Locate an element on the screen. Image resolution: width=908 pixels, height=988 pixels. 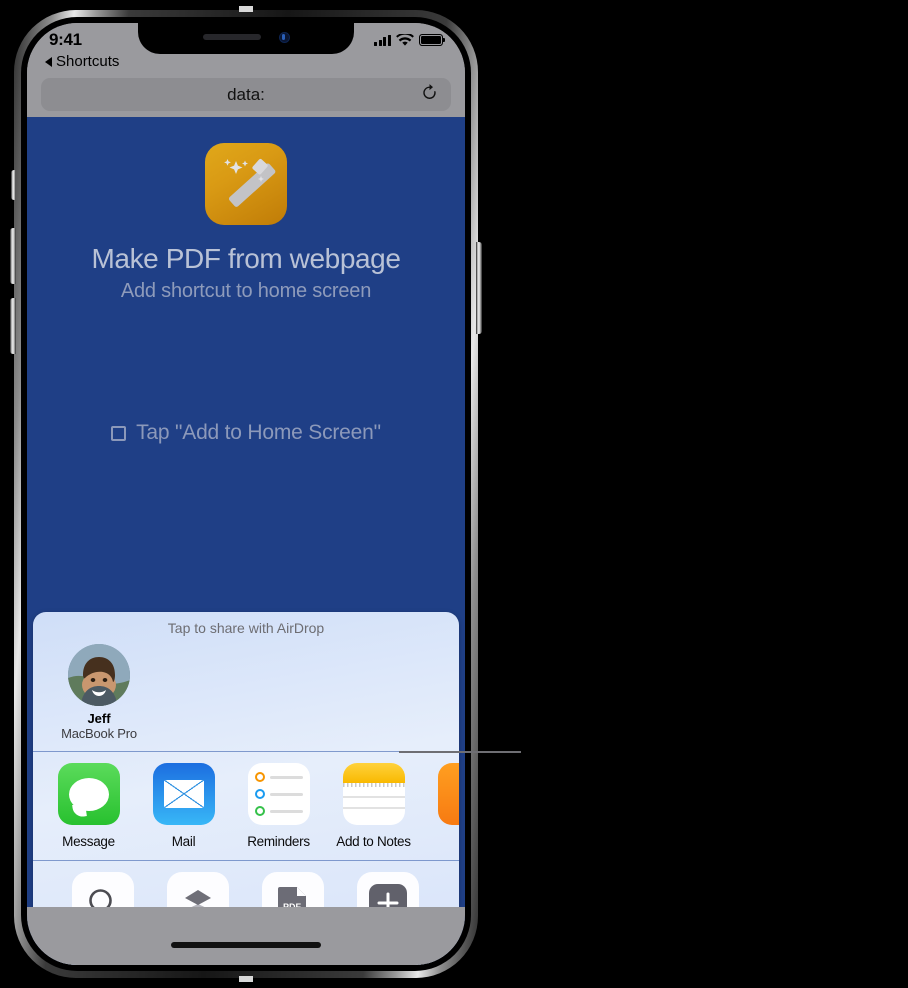
airdrop-contact: Jeff MacBook Pro is located at coordinates (99, 692).